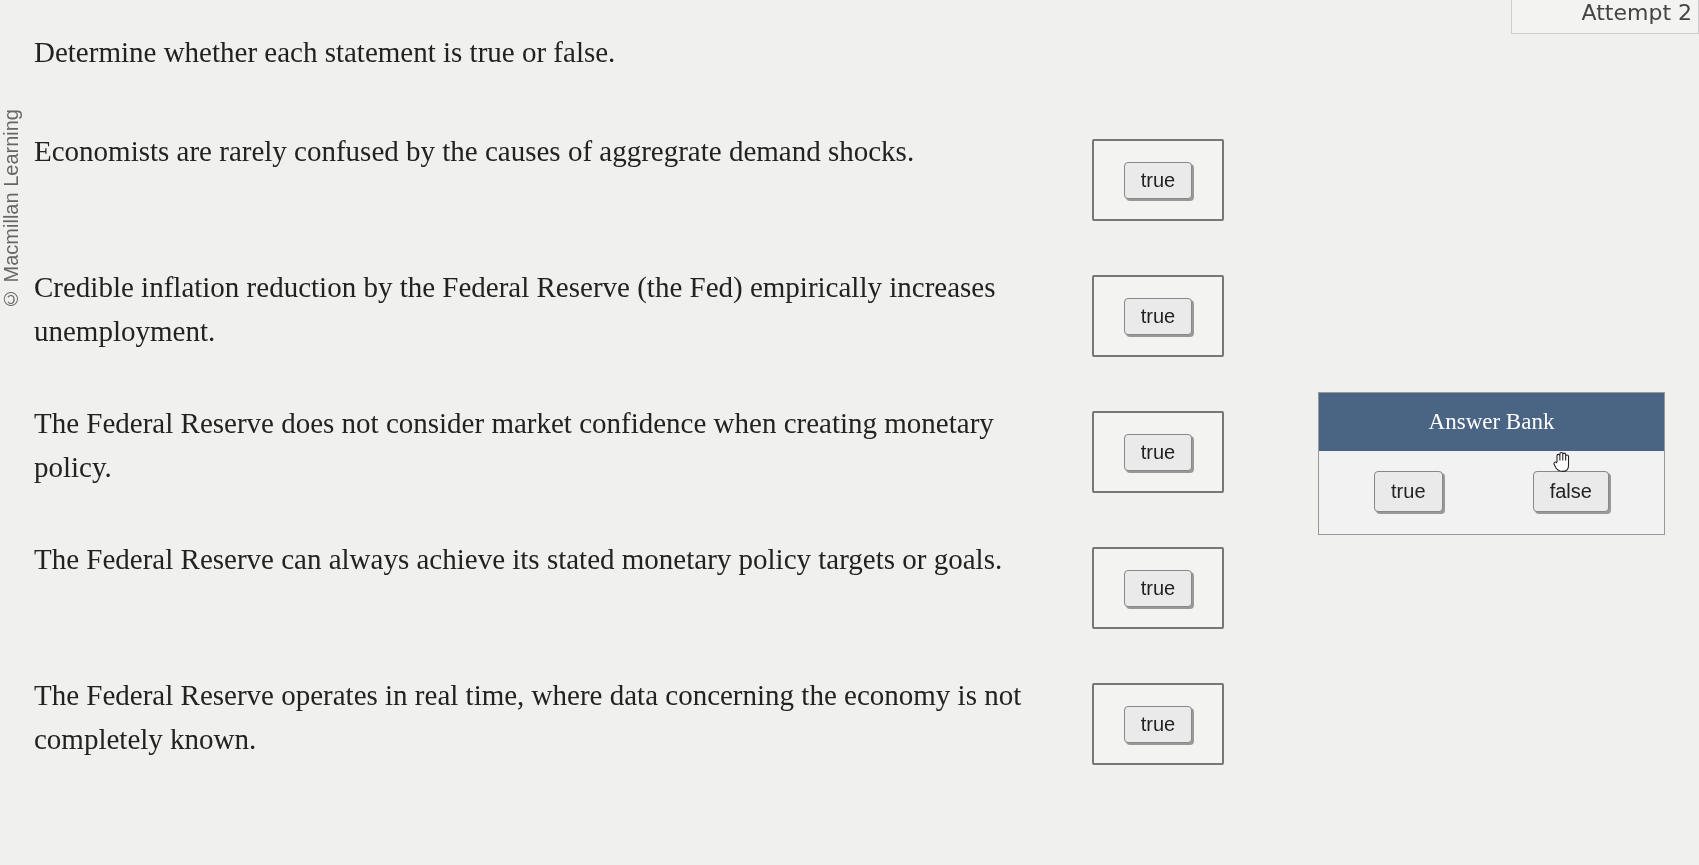  Describe the element at coordinates (325, 52) in the screenshot. I see `instruction-text: Determine whether each statement is true or false.` at that location.